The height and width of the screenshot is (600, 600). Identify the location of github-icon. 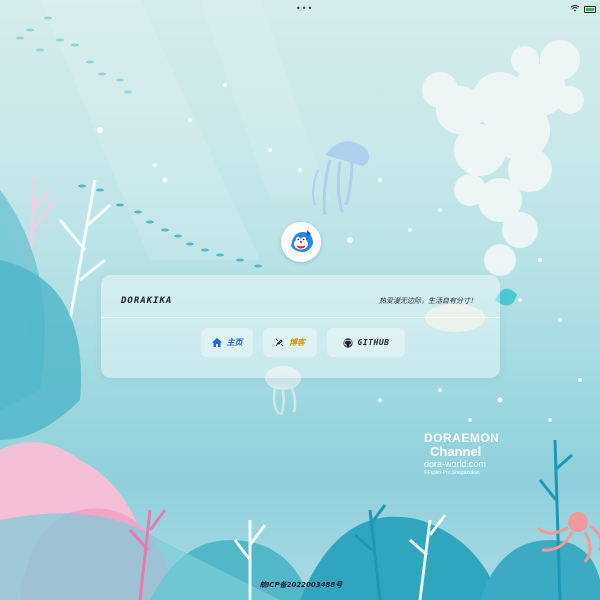
(347, 342).